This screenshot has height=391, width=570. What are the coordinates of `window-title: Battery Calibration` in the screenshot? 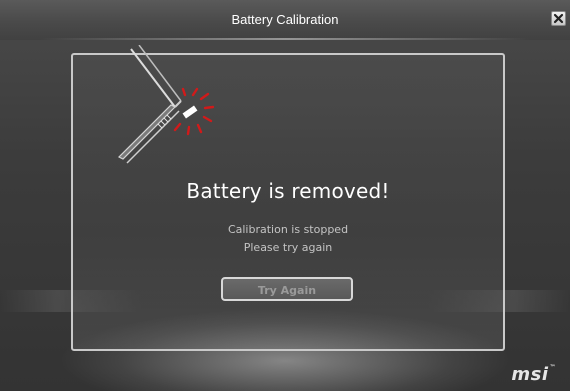 It's located at (285, 19).